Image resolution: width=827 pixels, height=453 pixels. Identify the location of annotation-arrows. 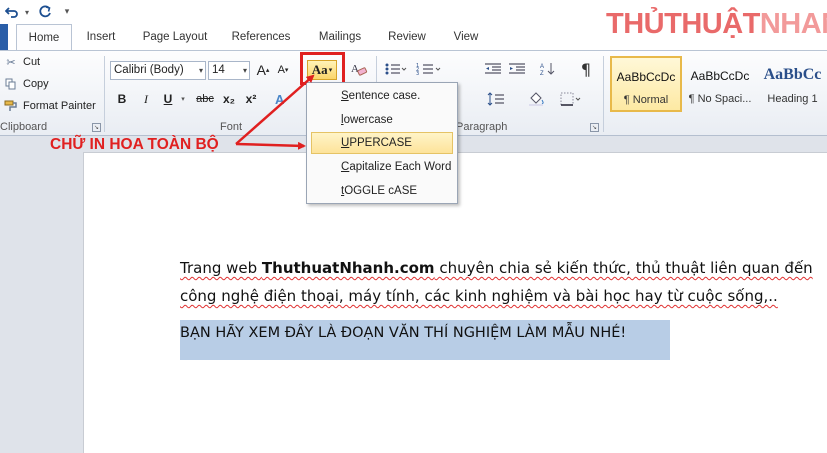
(275, 112).